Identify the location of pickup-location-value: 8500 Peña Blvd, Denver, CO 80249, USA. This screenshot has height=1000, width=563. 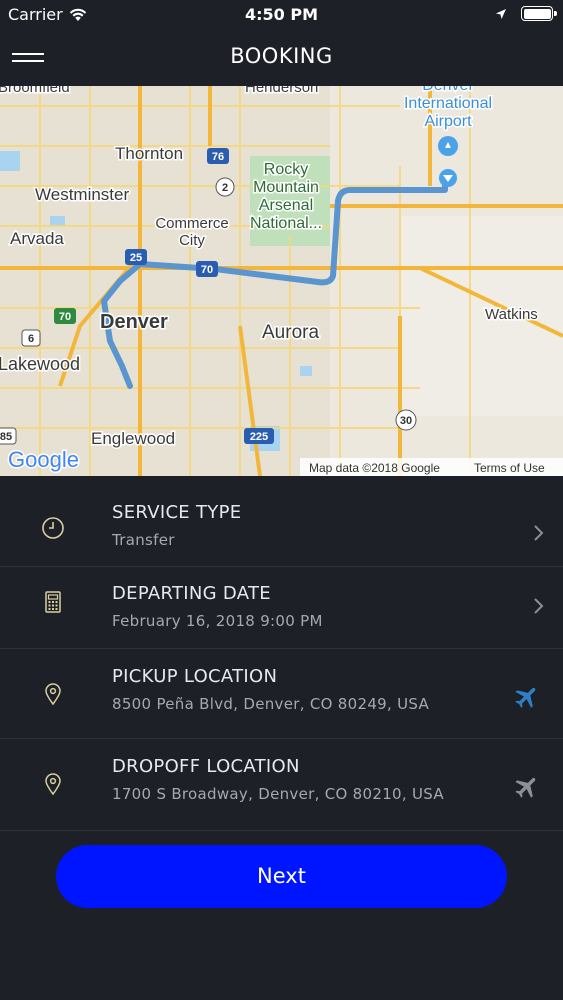
(271, 704).